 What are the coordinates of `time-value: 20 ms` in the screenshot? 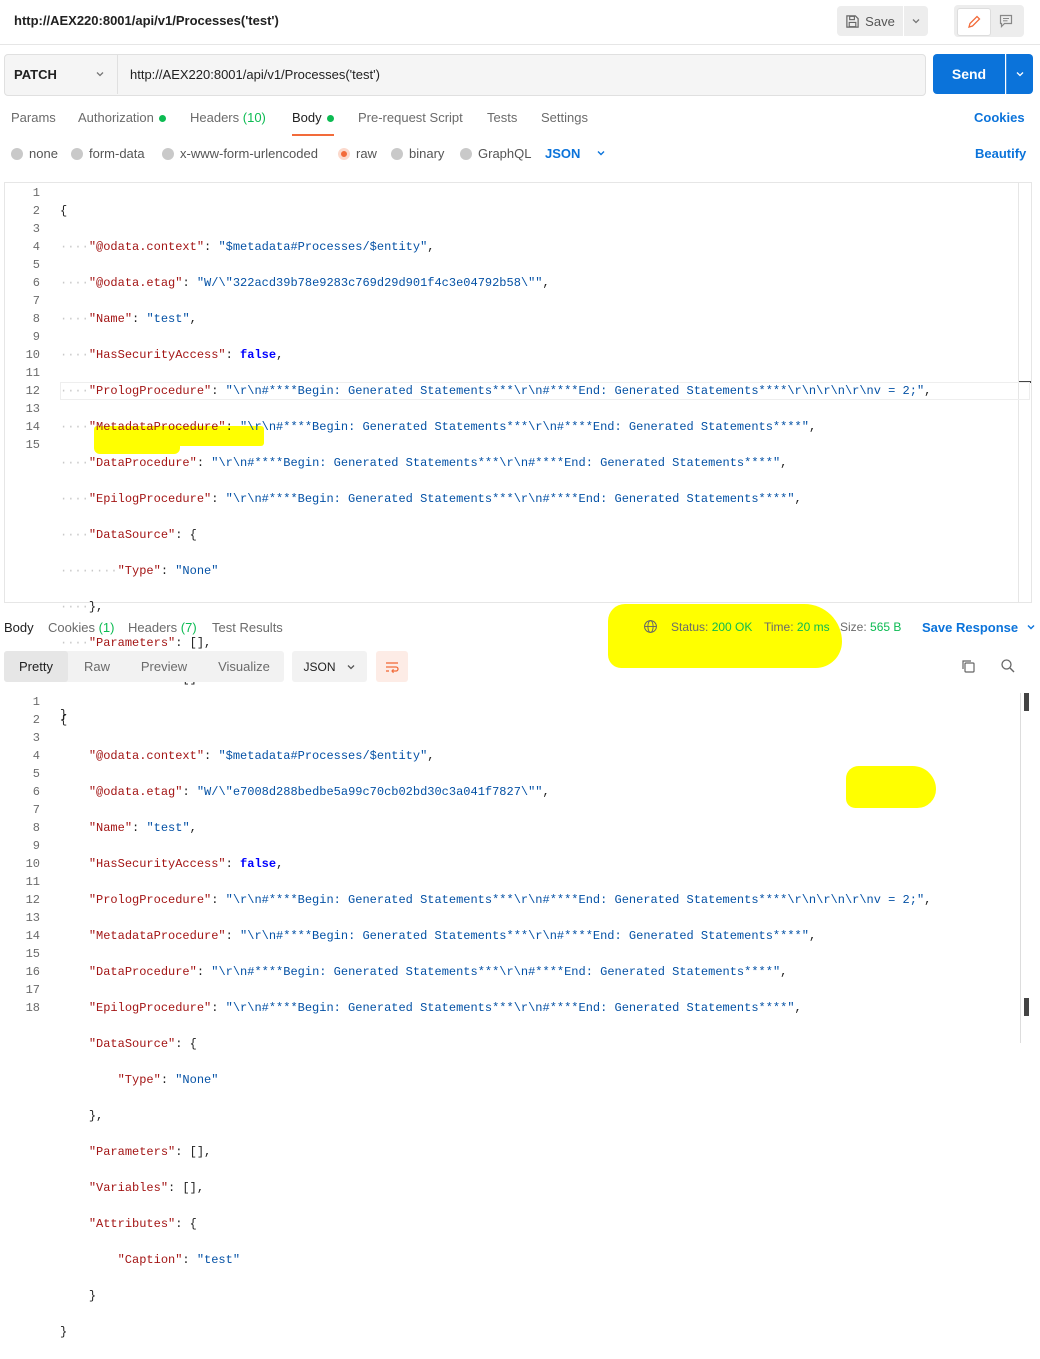 It's located at (813, 627).